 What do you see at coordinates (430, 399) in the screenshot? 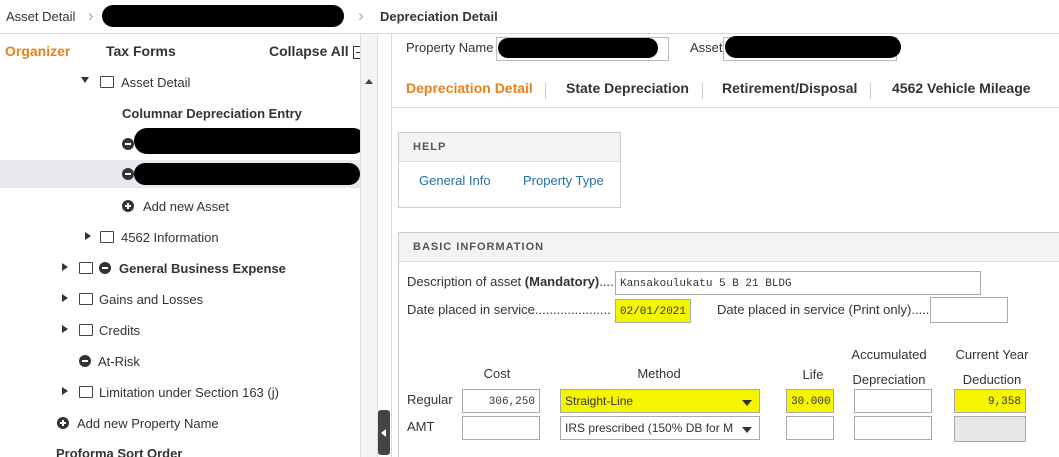
I see `regular-label: Regular` at bounding box center [430, 399].